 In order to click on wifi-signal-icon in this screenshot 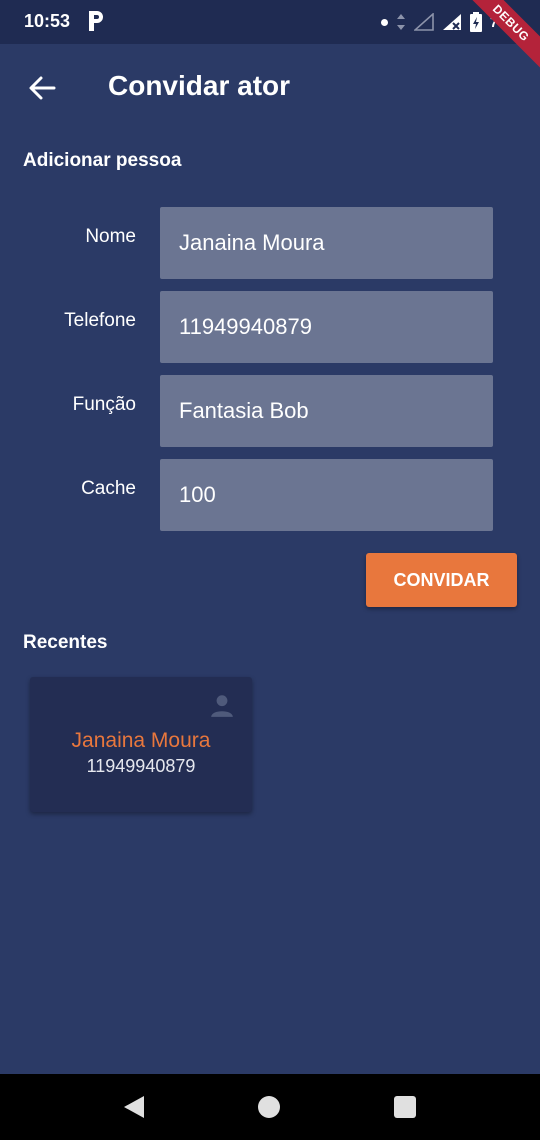, I will do `click(423, 22)`.